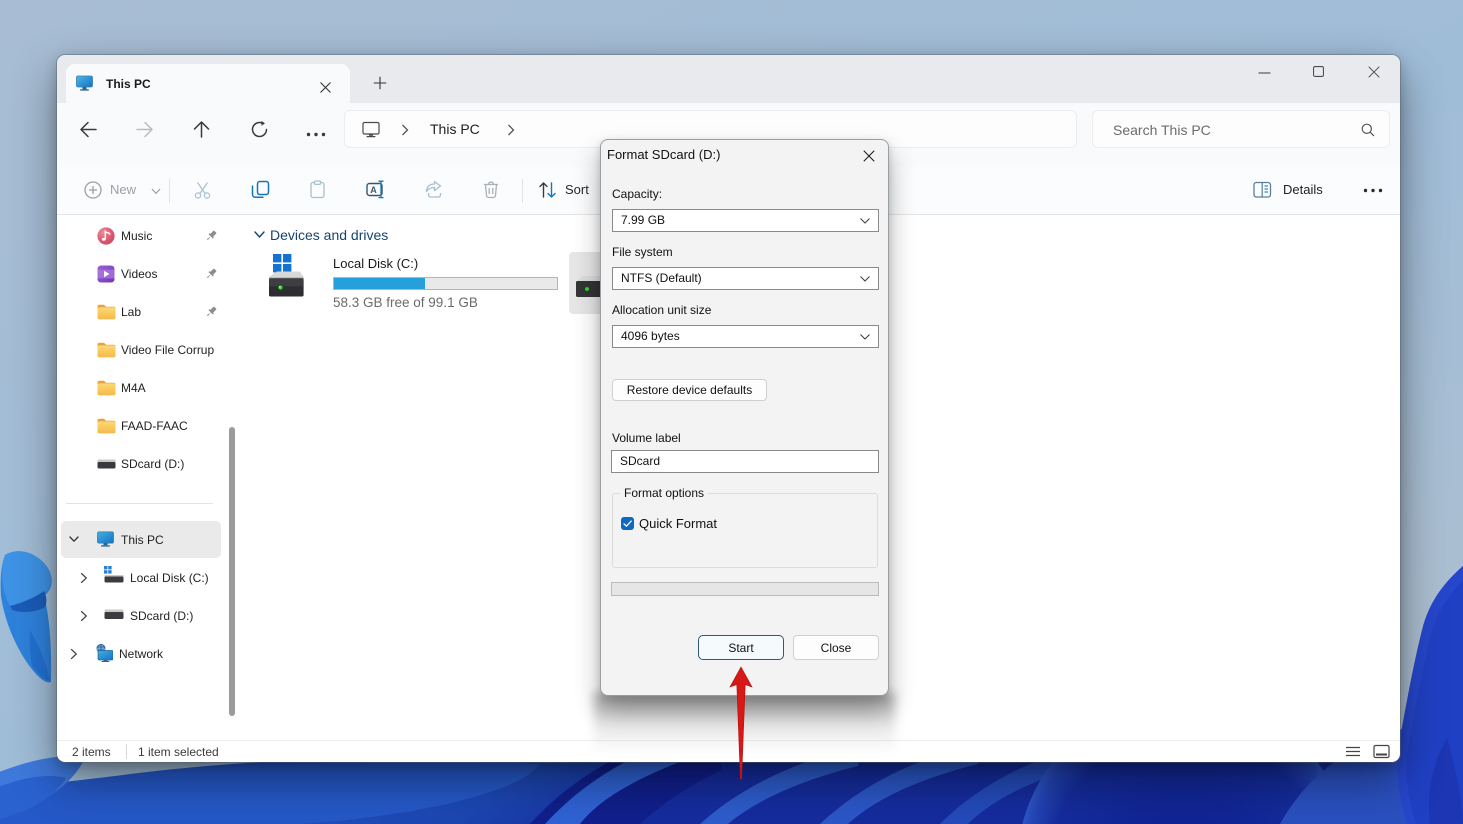 This screenshot has width=1463, height=824. I want to click on svg-text: A, so click(373, 190).